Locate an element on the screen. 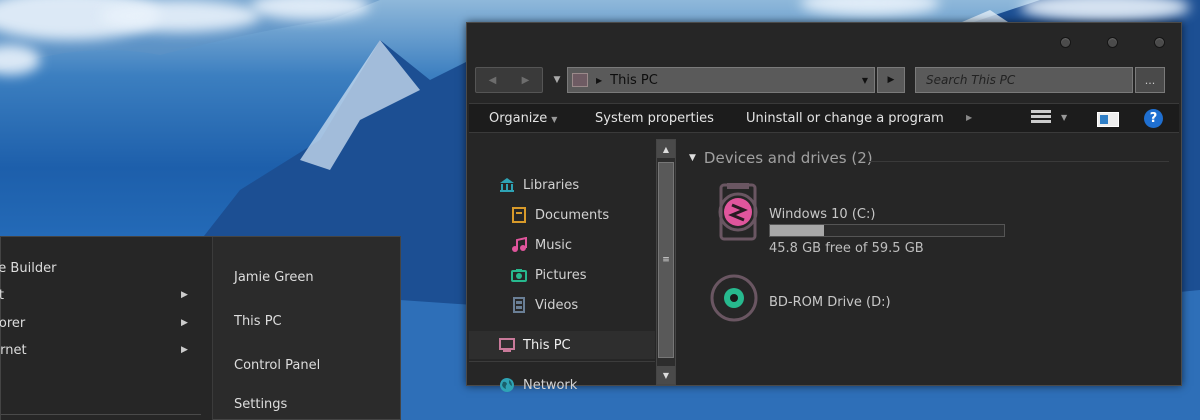 Image resolution: width=1200 pixels, height=420 pixels. back-button: ◀ is located at coordinates (492, 80).